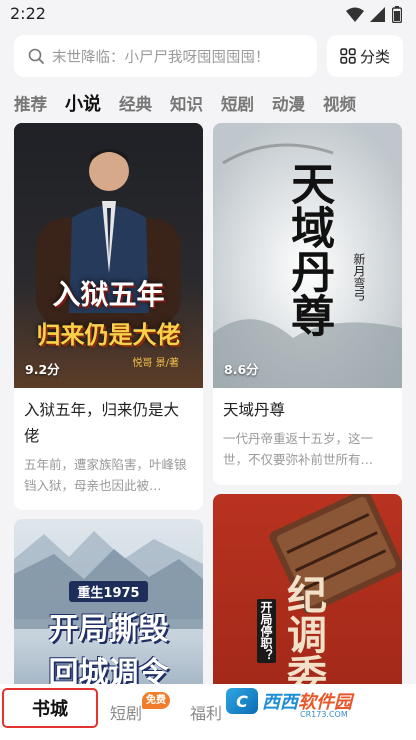 Image resolution: width=416 pixels, height=740 pixels. Describe the element at coordinates (309, 205) in the screenshot. I see `cover-title-line1: 天域` at that location.